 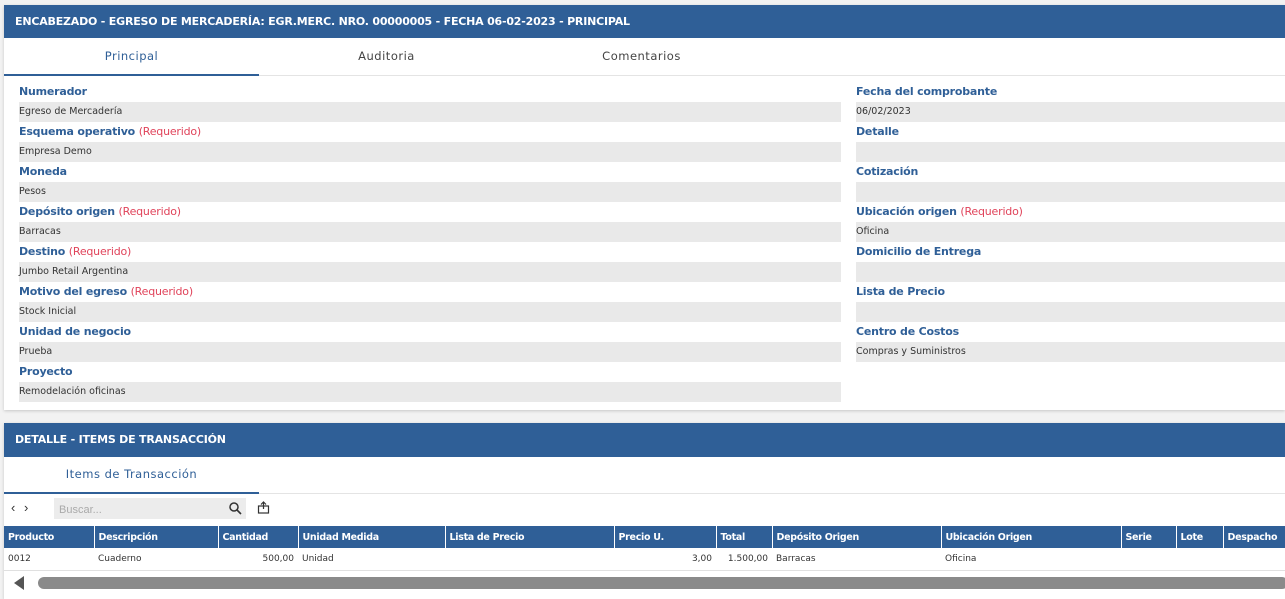 What do you see at coordinates (430, 252) in the screenshot?
I see `field-label: Destino (Requerido)` at bounding box center [430, 252].